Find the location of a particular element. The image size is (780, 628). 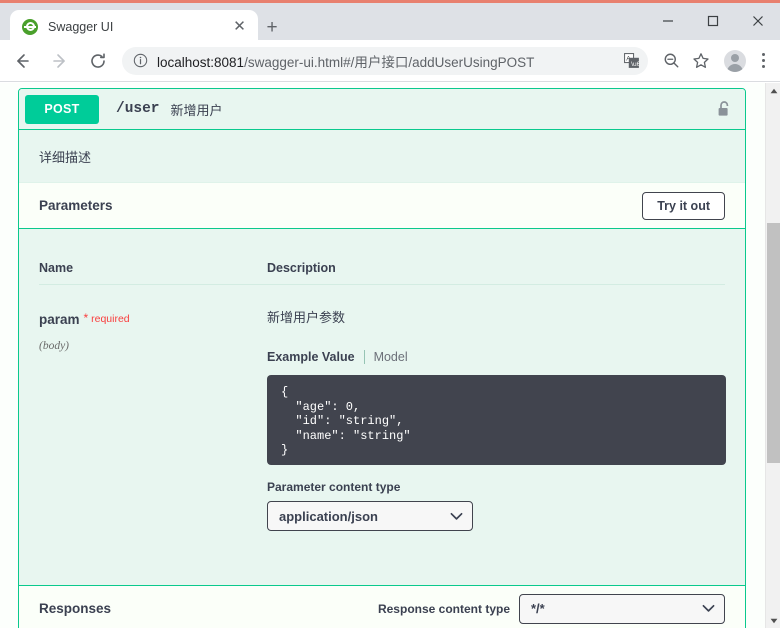

browser-tab-swagger-ui: Swagger UI ✕ is located at coordinates (134, 26).